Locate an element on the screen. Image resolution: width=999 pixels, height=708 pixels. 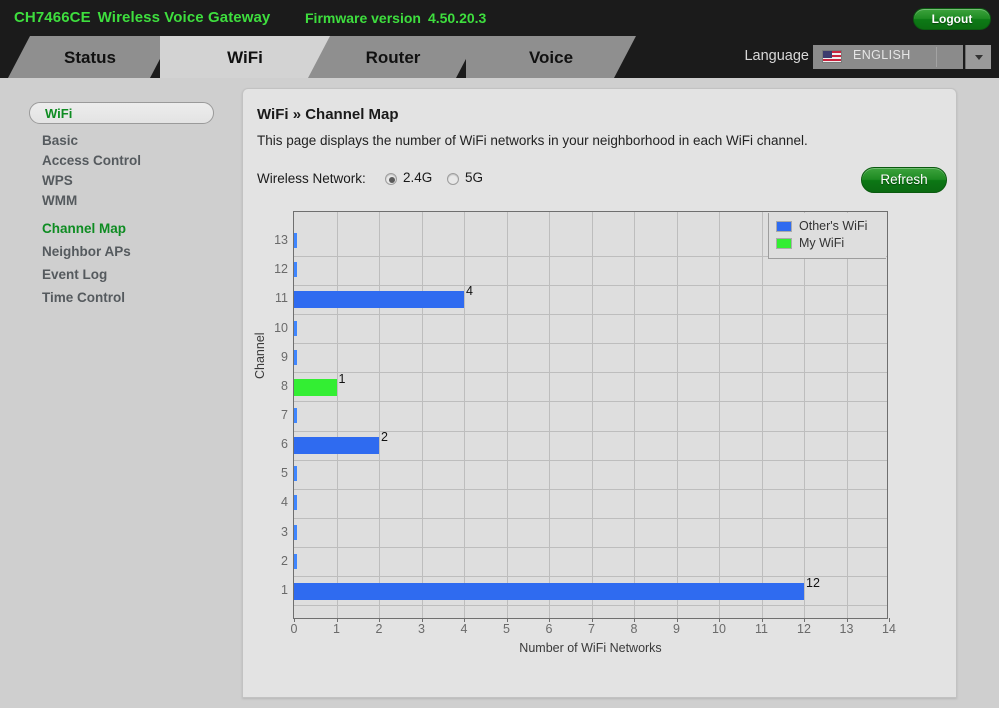
device-model: CH7466CE is located at coordinates (52, 17).